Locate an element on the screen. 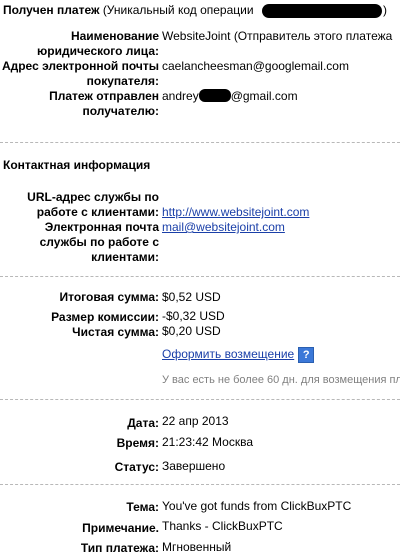 The width and height of the screenshot is (400, 556). time-value: 21:23:42 Москва is located at coordinates (208, 442).